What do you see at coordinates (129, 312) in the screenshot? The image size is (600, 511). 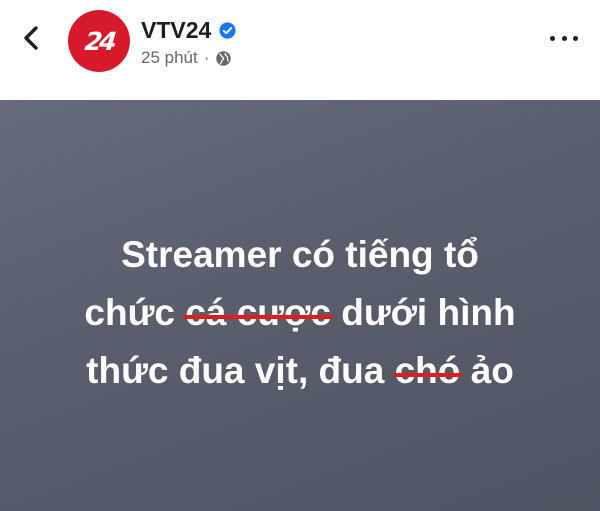 I see `post-text-segment: chức` at bounding box center [129, 312].